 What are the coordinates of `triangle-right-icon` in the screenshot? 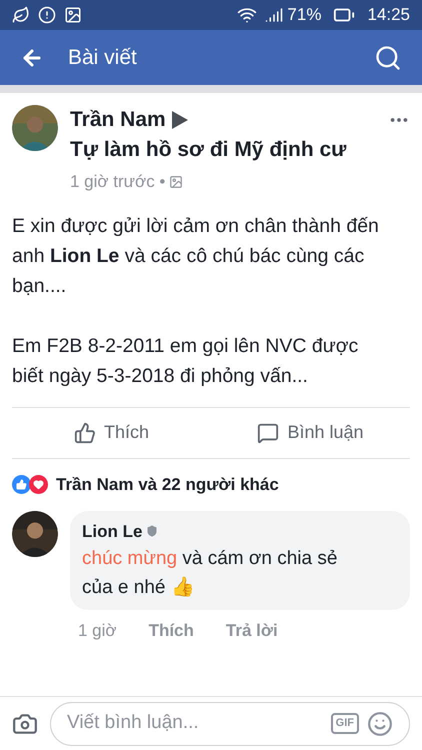 It's located at (180, 120).